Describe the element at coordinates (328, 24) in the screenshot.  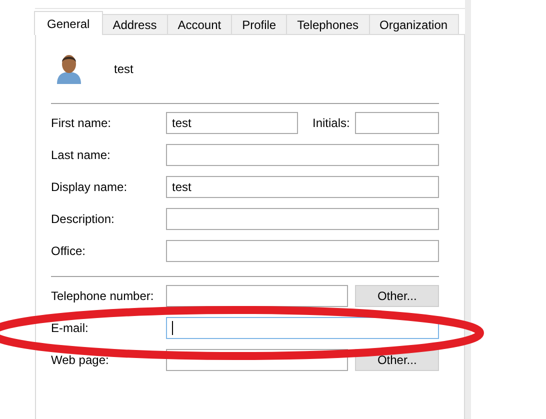
I see `tab: Telephones` at that location.